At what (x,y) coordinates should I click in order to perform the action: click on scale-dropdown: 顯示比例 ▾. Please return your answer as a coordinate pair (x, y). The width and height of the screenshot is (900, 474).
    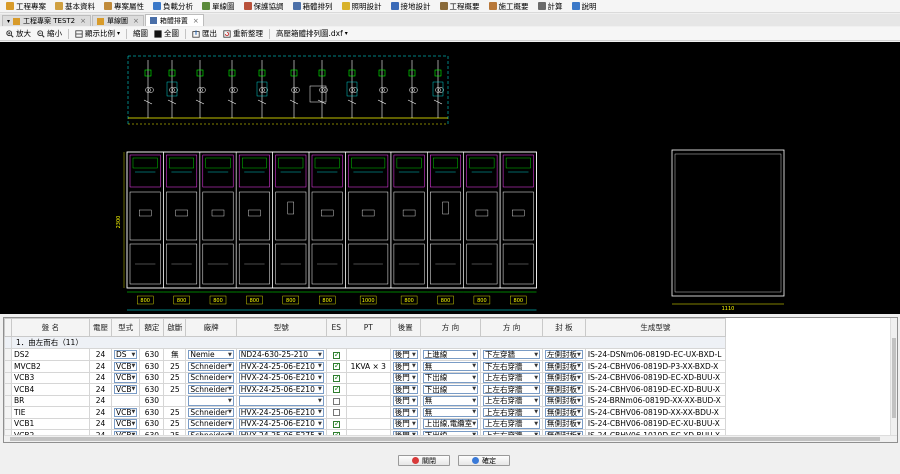
    Looking at the image, I should click on (97, 34).